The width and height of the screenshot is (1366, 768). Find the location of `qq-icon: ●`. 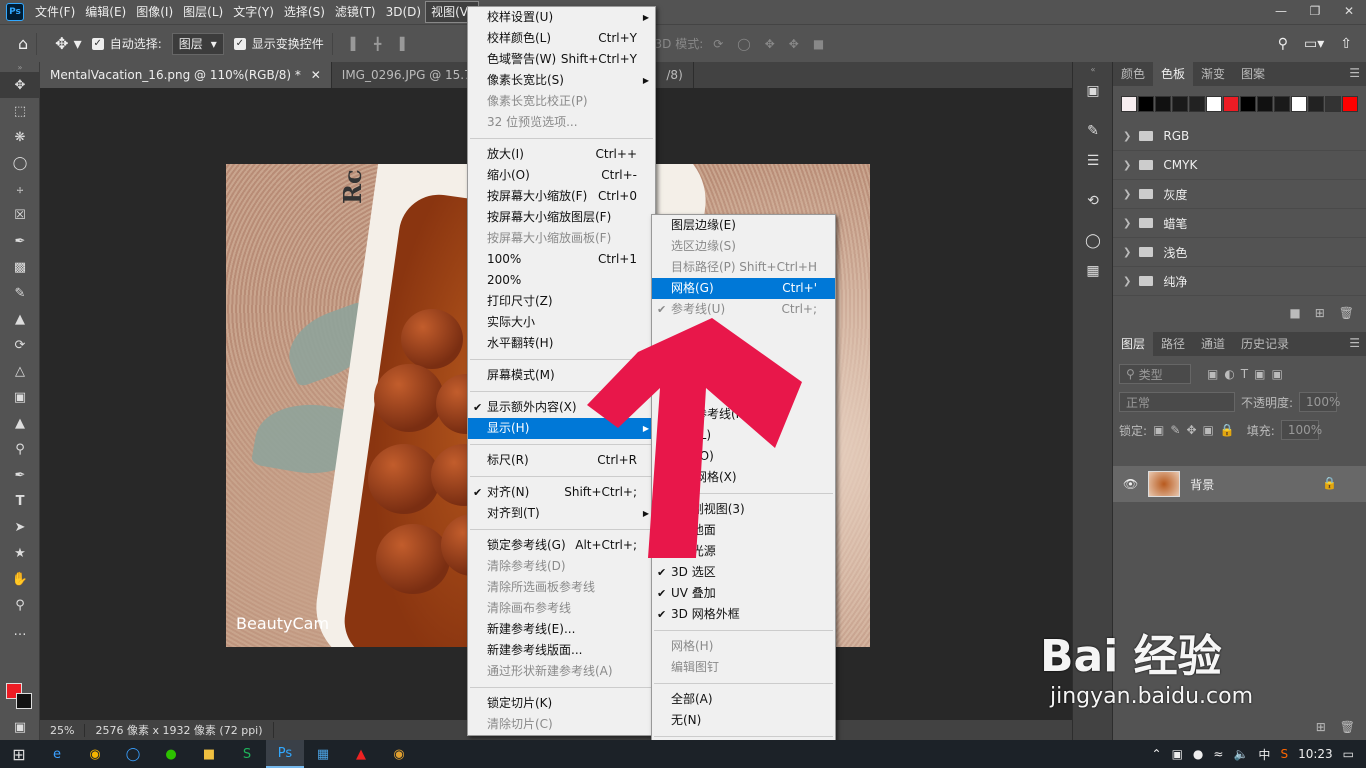

qq-icon: ● is located at coordinates (1198, 754).